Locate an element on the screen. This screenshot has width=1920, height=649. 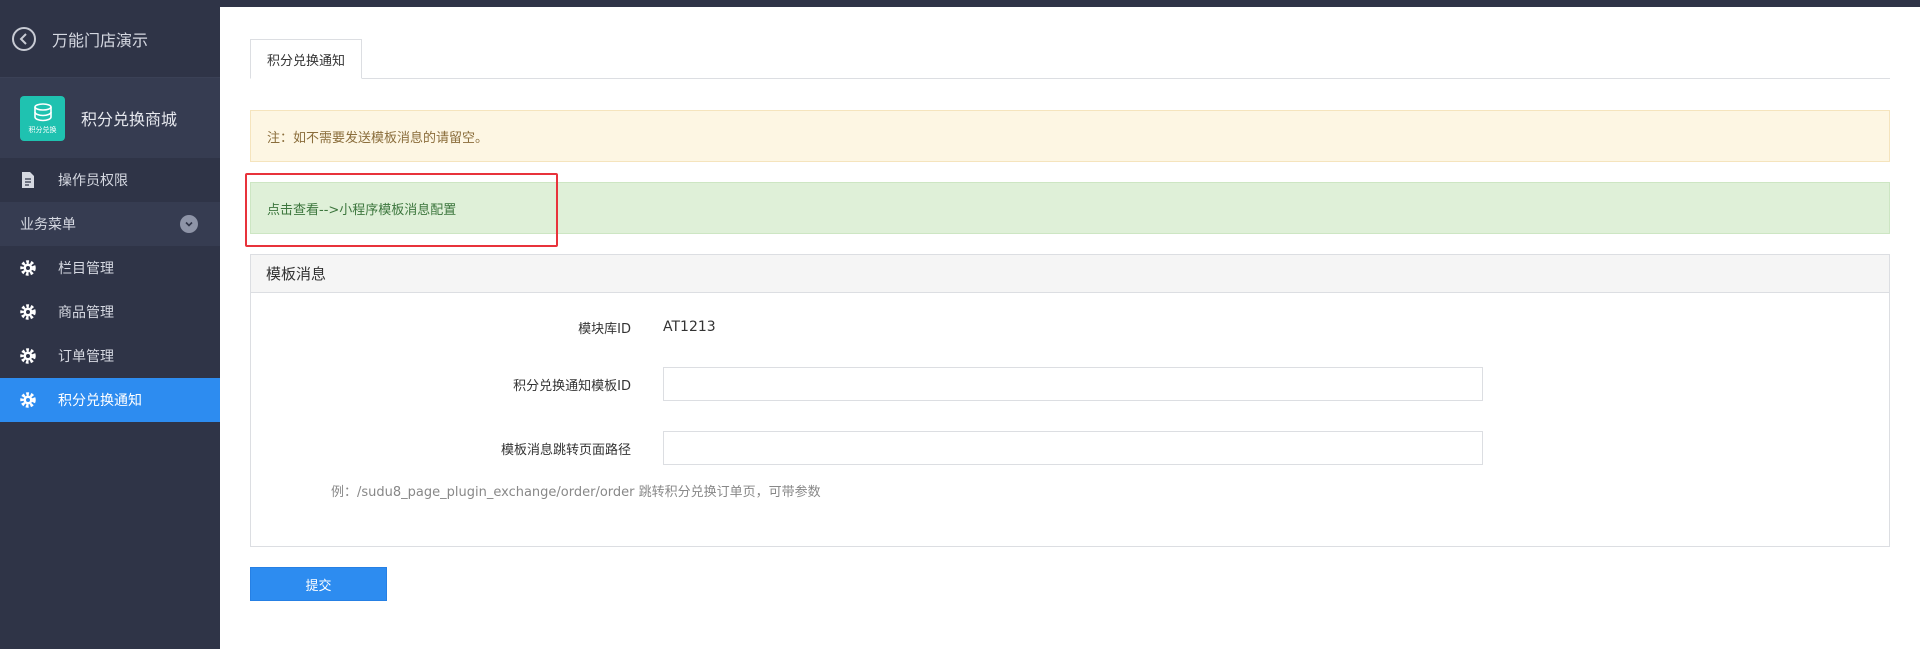
template-id-label: 积分兑换通知模板ID is located at coordinates (572, 386).